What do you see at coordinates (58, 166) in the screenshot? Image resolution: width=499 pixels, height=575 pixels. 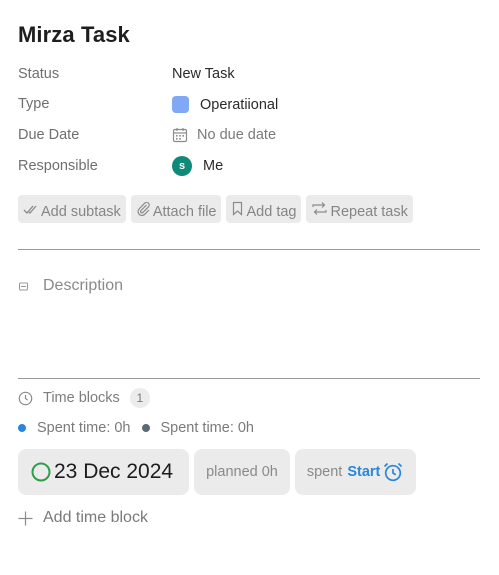 I see `responsible-label: Responsible` at bounding box center [58, 166].